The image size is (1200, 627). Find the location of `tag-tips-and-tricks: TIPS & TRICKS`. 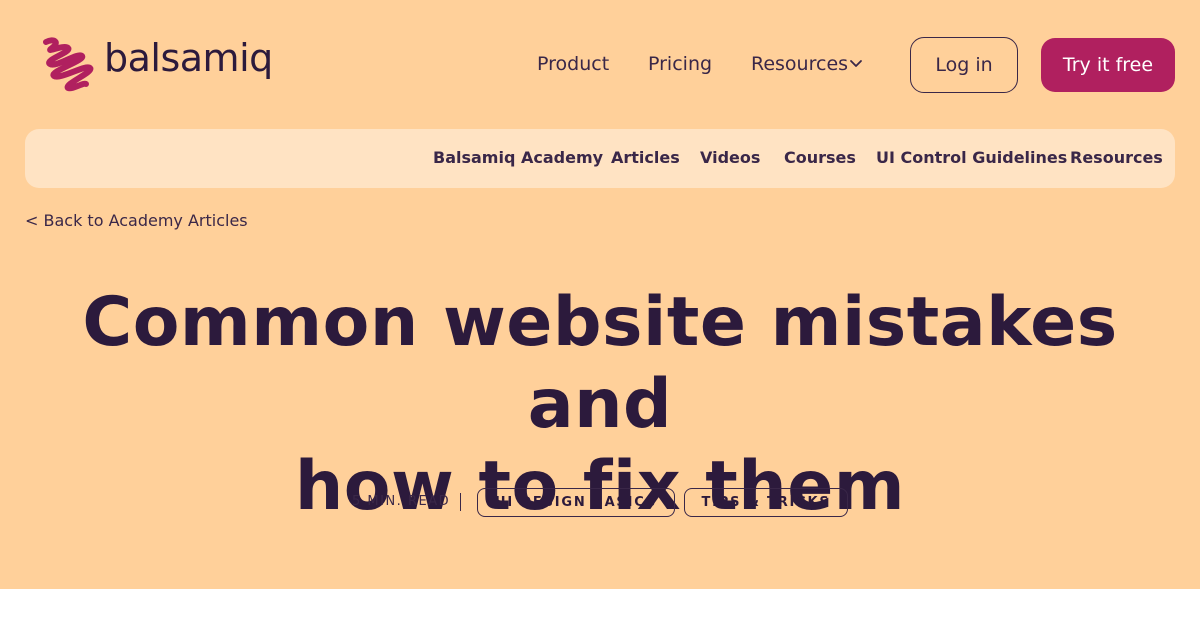

tag-tips-and-tricks: TIPS & TRICKS is located at coordinates (766, 502).